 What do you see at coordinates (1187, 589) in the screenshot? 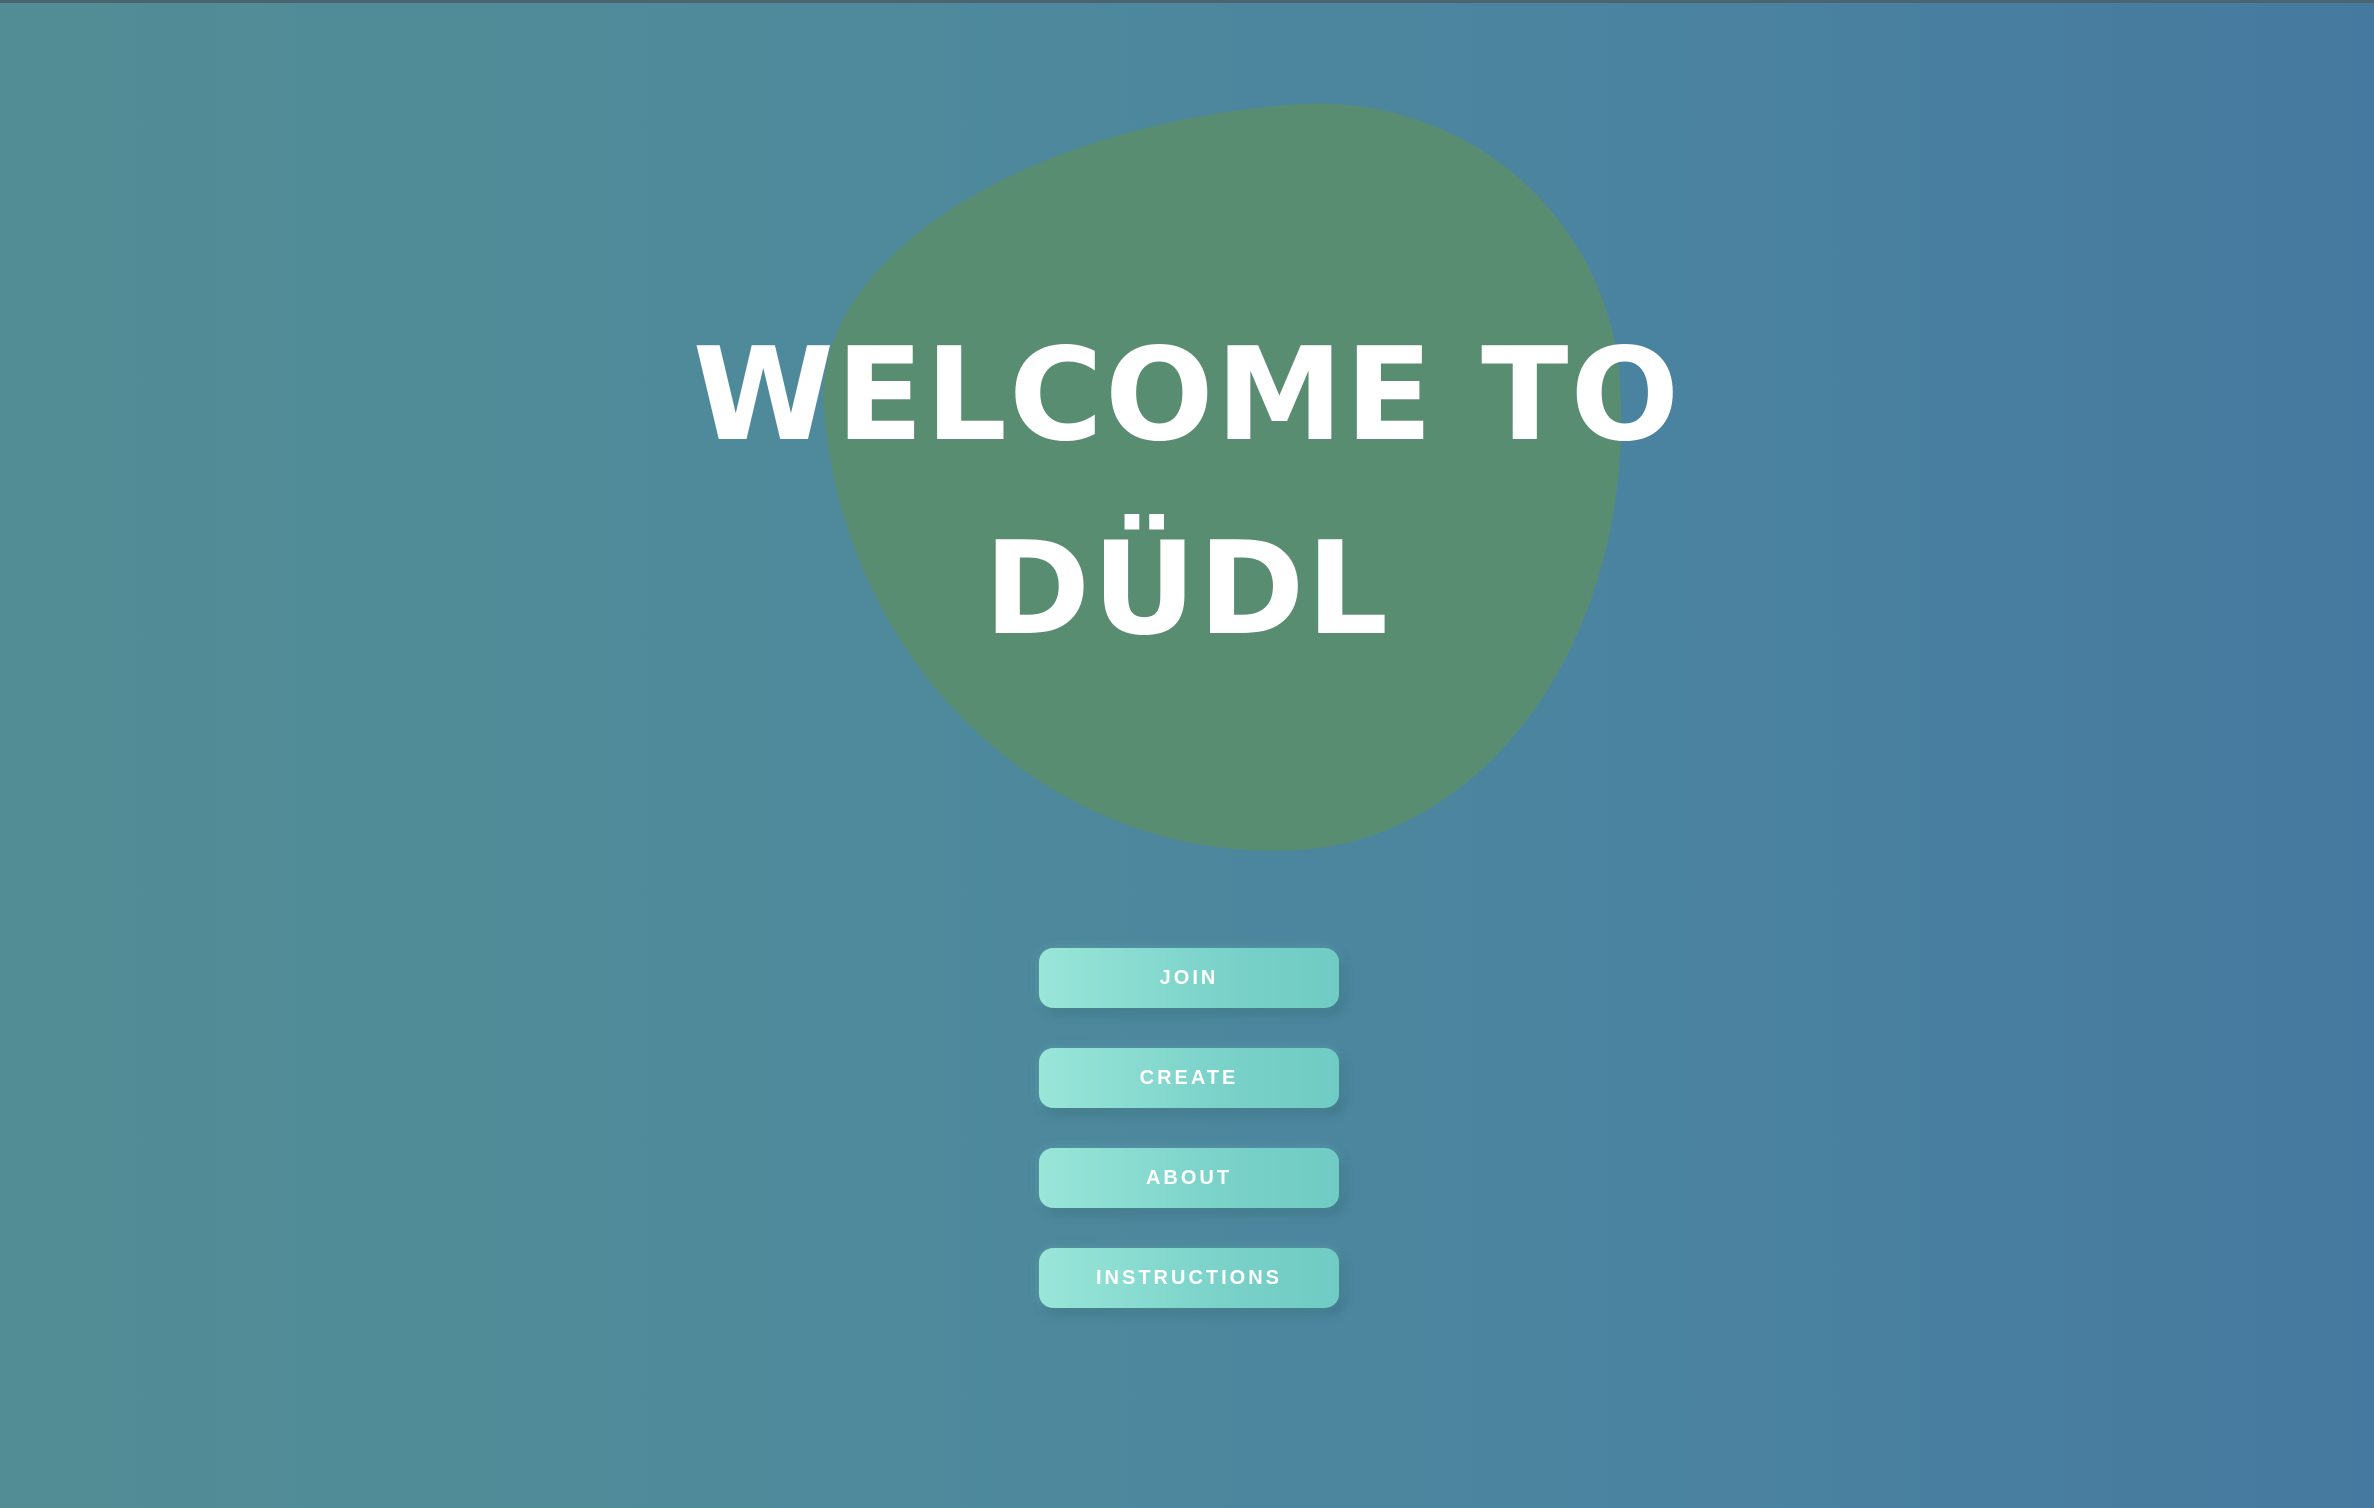
I see `page-title-line-2: DÜDL` at bounding box center [1187, 589].